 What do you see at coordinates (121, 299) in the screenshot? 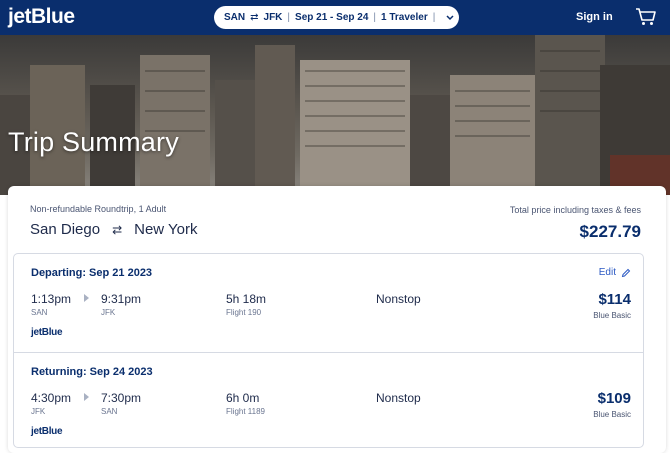
I see `arrive-time: 9:31pm` at bounding box center [121, 299].